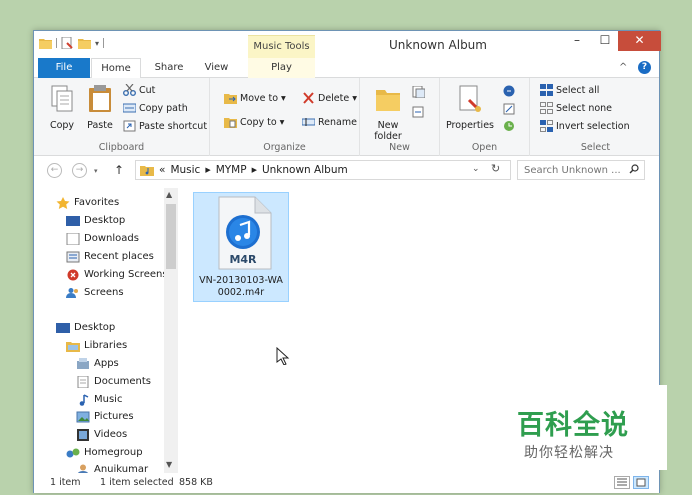 This screenshot has width=692, height=495. I want to click on new-folder-button: New folder, so click(388, 113).